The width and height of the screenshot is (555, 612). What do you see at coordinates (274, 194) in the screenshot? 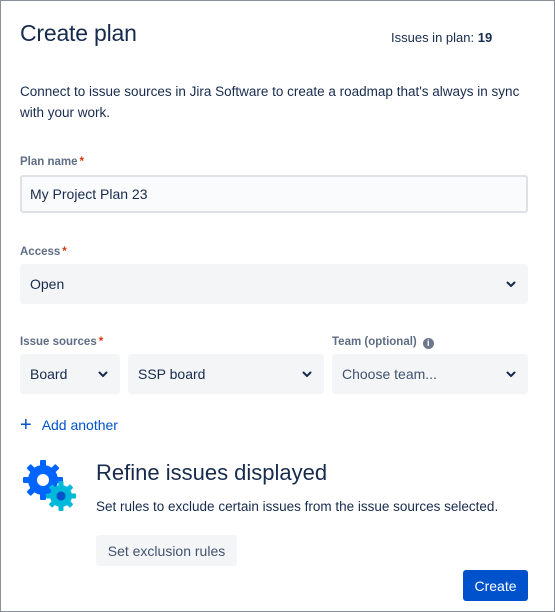
I see `plan-name-input: My Project Plan 23` at bounding box center [274, 194].